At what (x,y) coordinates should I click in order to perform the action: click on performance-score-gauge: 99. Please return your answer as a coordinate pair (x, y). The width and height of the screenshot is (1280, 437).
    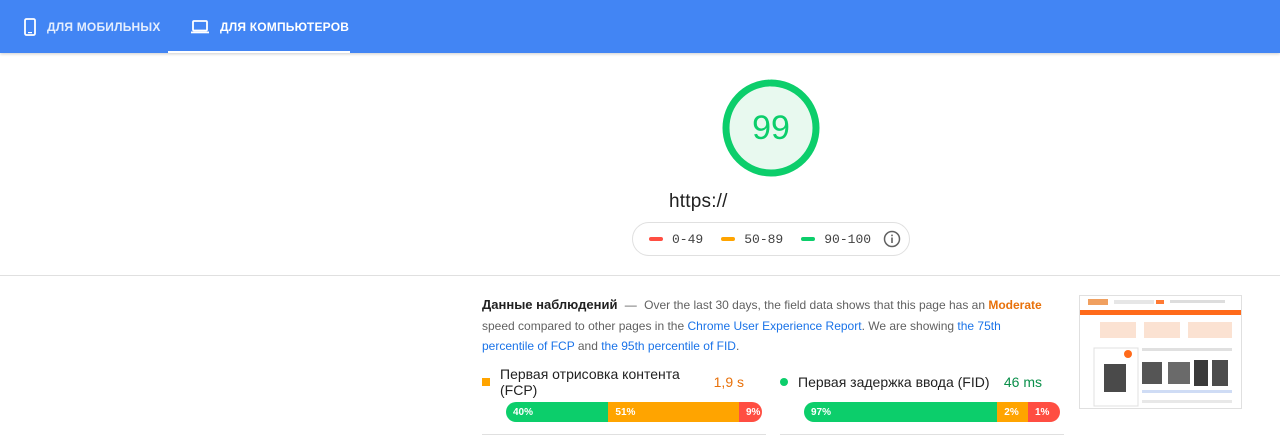
    Looking at the image, I should click on (771, 128).